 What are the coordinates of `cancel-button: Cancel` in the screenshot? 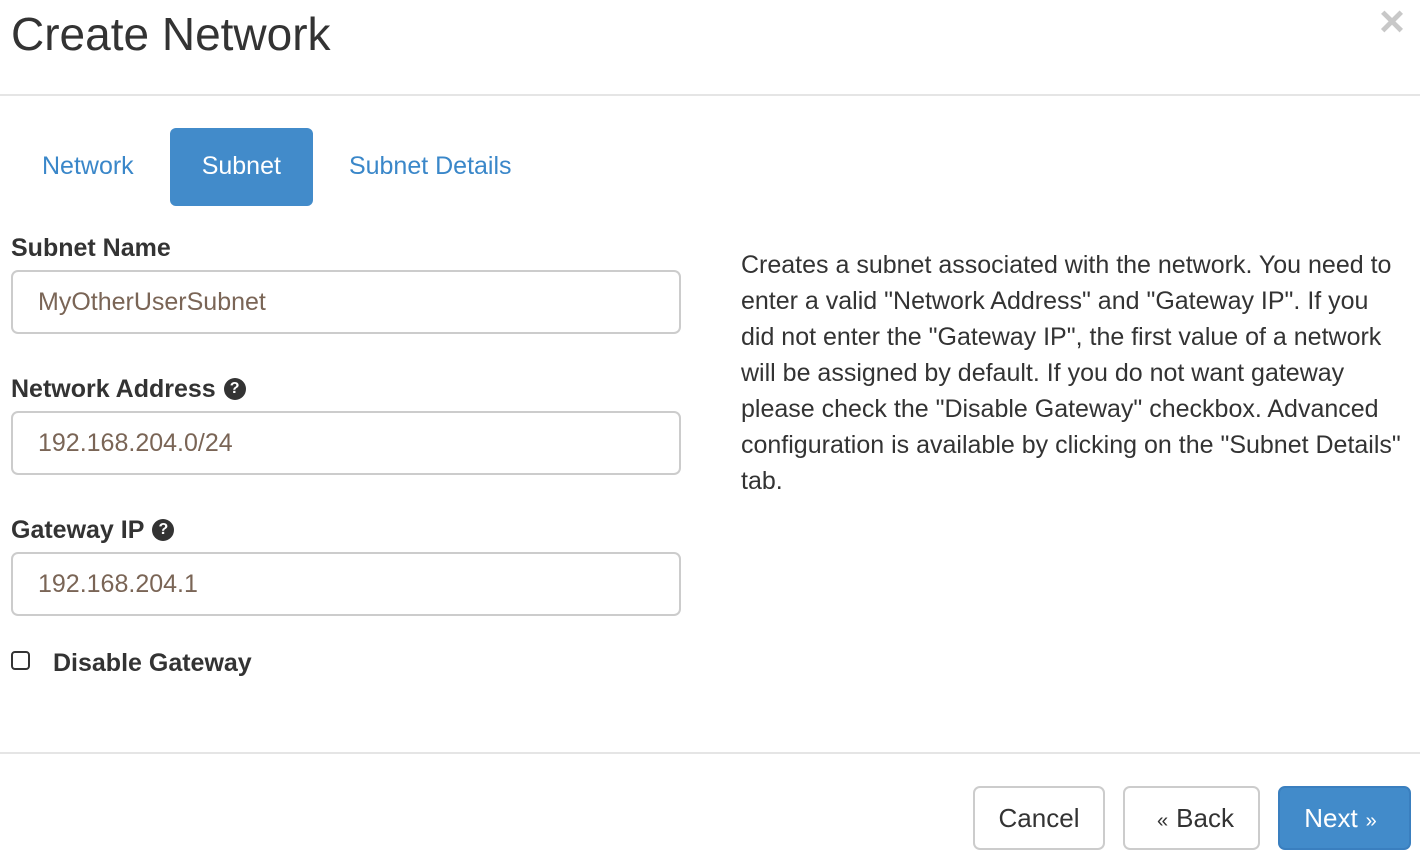 It's located at (1039, 818).